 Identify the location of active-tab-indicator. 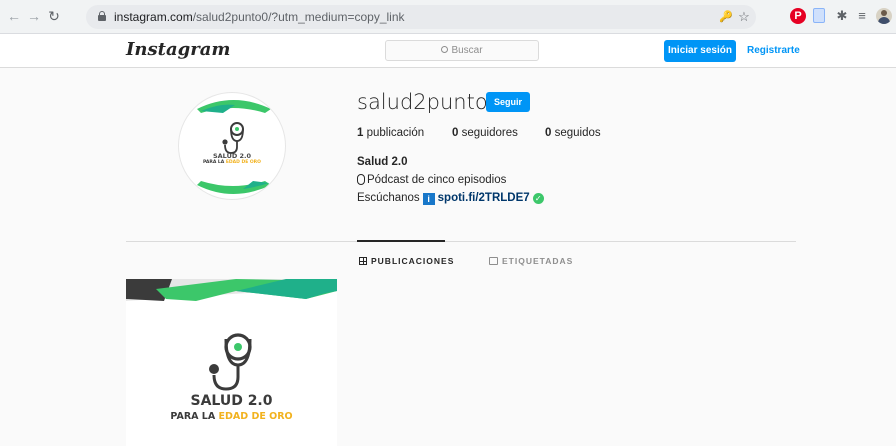
(401, 241).